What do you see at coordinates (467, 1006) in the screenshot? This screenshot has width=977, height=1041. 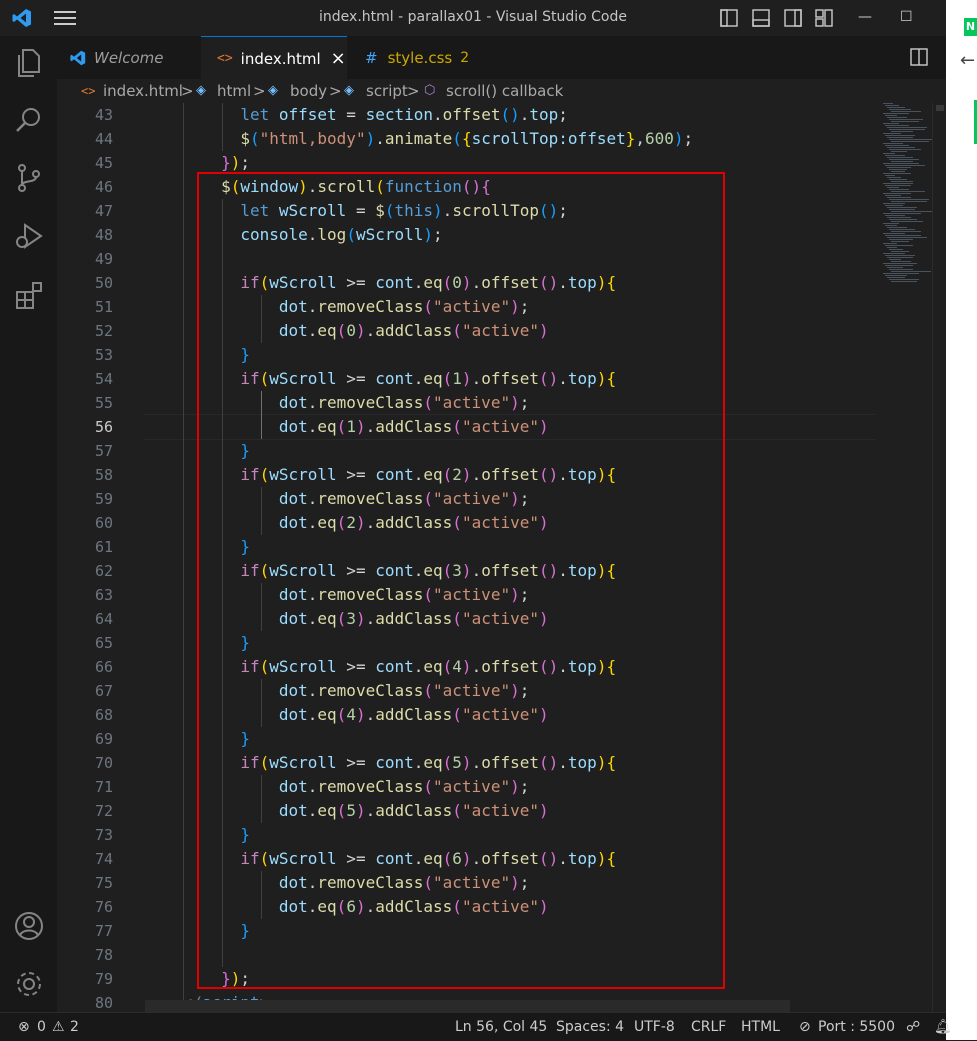 I see `horizontal-scrollbar` at bounding box center [467, 1006].